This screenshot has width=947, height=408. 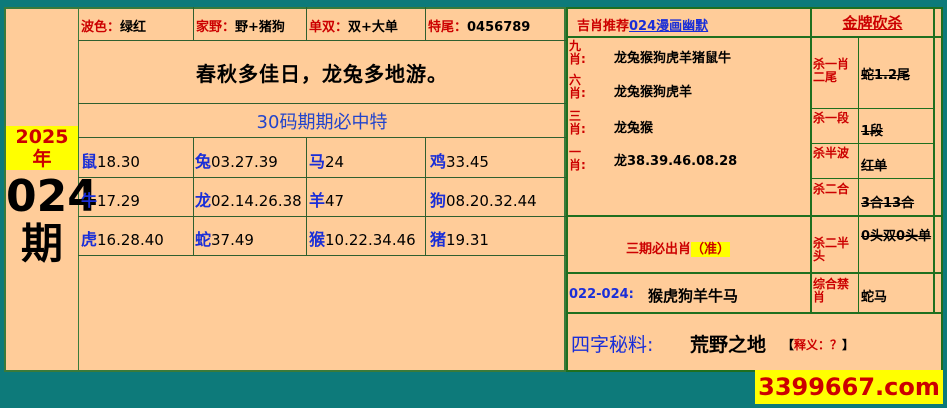 What do you see at coordinates (668, 26) in the screenshot?
I see `recommend-link: 024漫画幽默` at bounding box center [668, 26].